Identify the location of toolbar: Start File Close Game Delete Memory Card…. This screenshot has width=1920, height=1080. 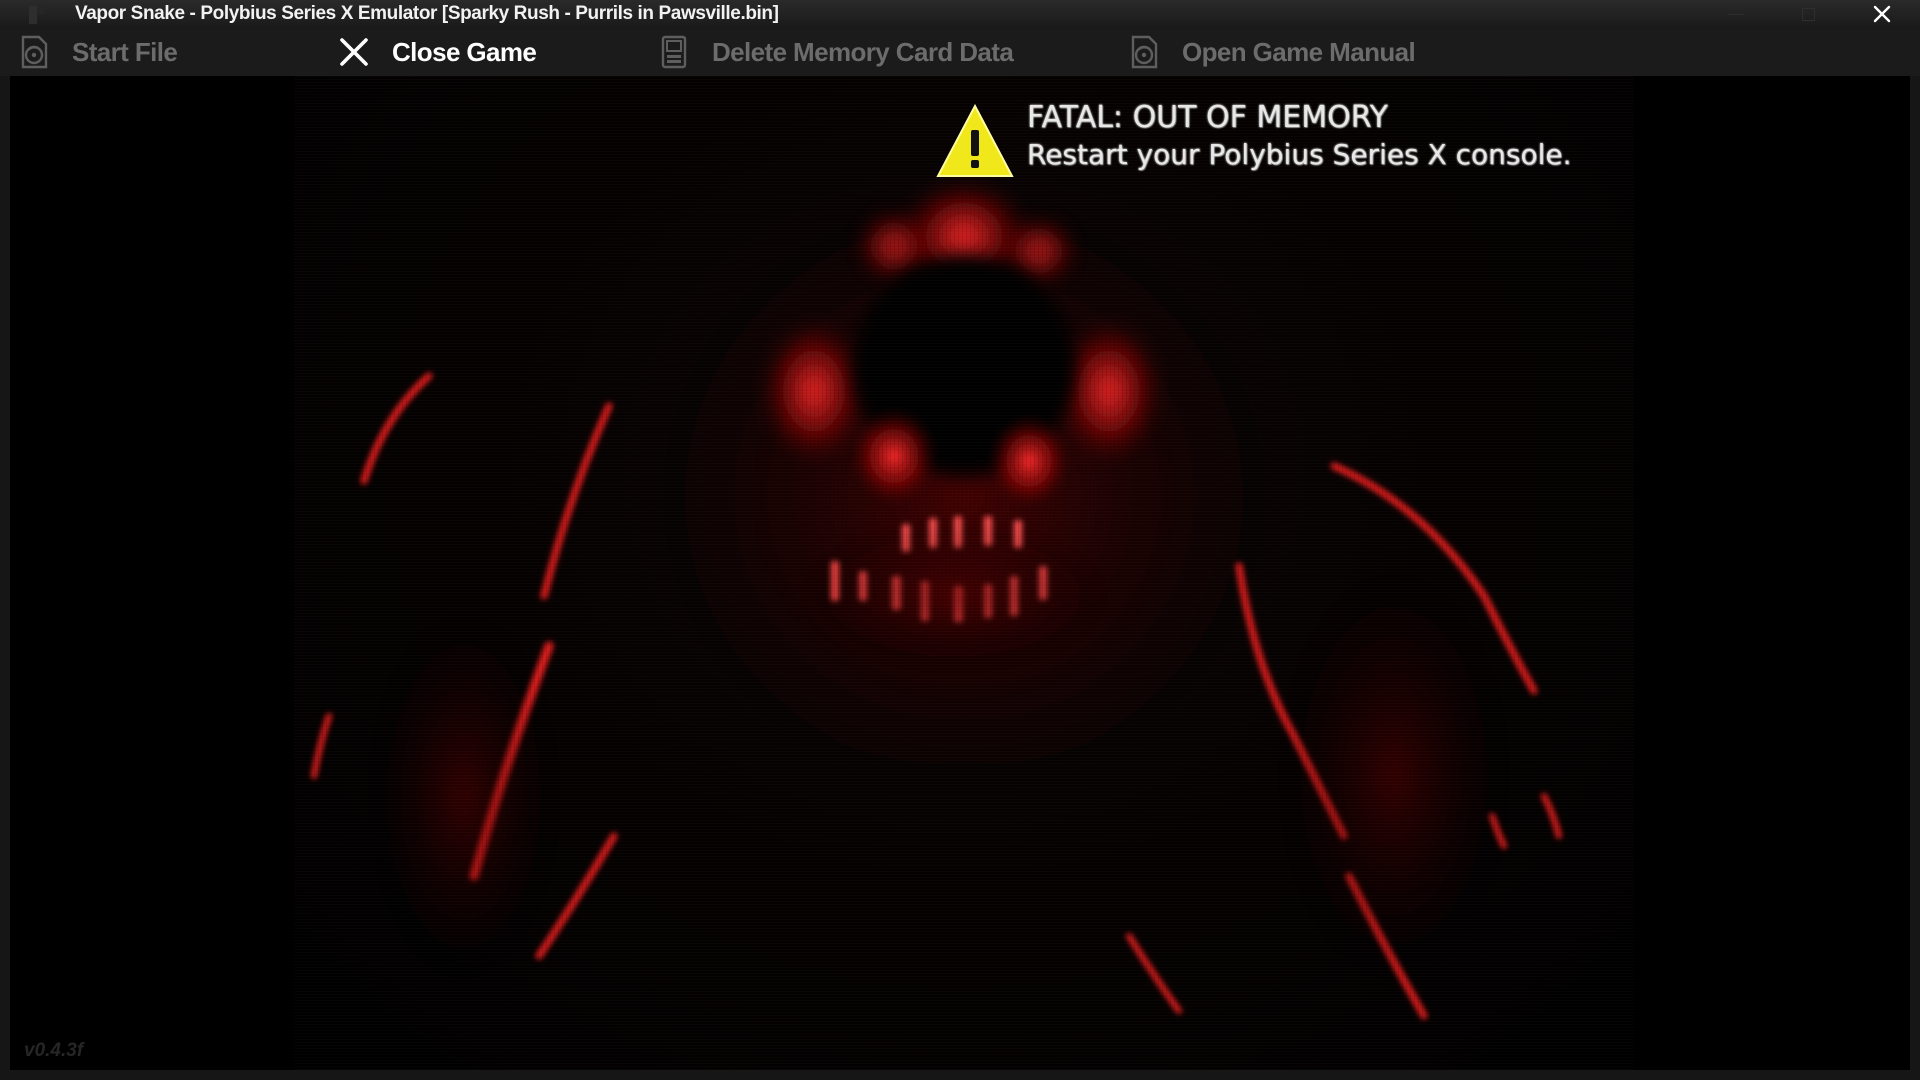
(960, 52).